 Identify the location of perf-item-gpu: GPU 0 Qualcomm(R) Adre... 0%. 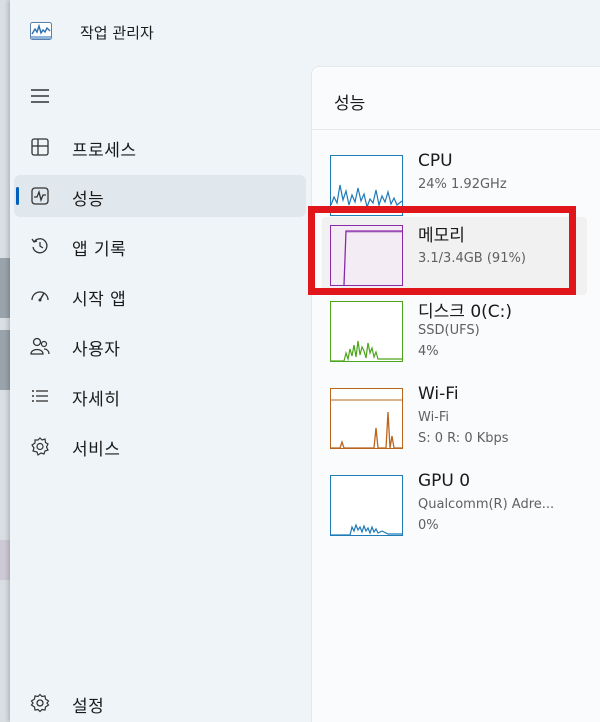
(454, 506).